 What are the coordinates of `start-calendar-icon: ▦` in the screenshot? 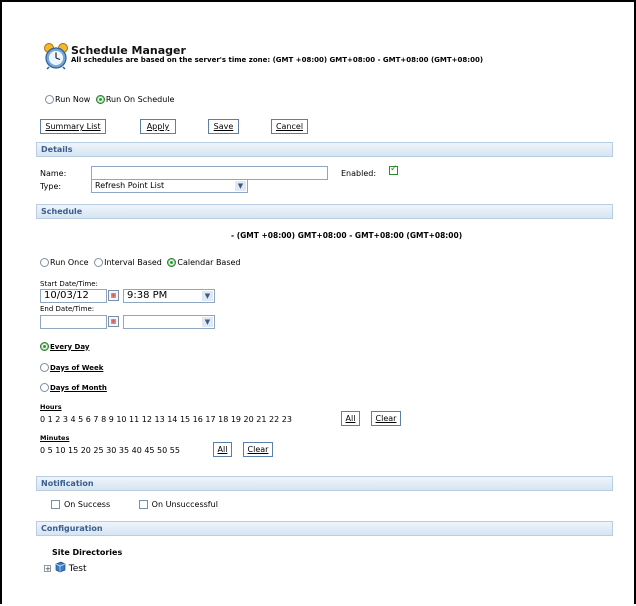 It's located at (113, 295).